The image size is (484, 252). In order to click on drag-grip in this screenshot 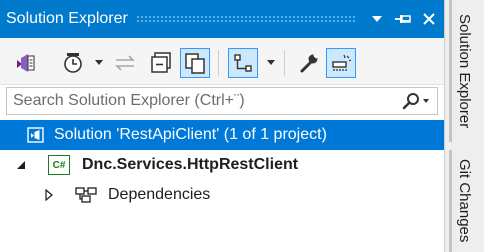, I will do `click(245, 19)`.